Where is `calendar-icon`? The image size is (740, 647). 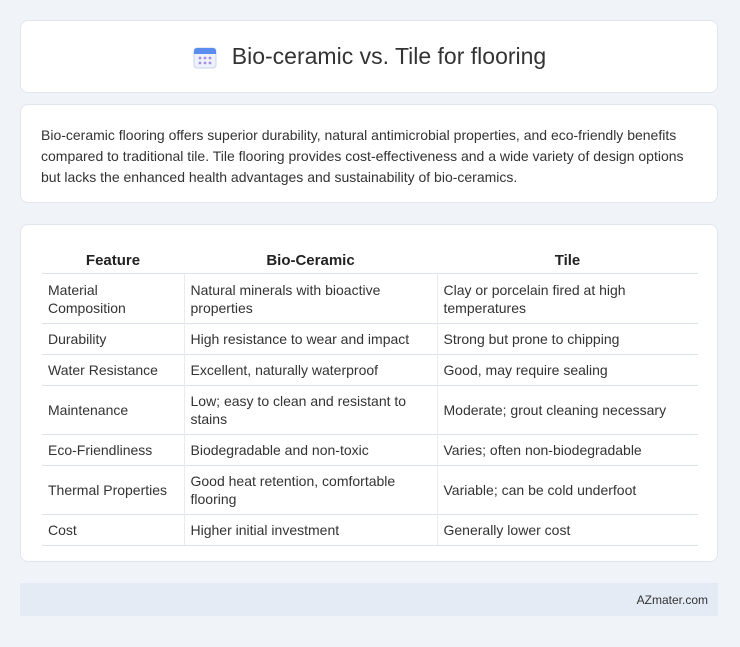
calendar-icon is located at coordinates (205, 57).